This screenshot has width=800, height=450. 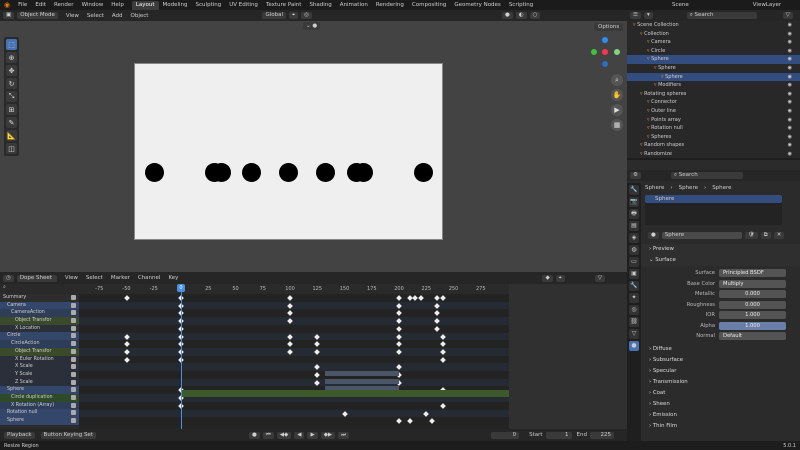 What do you see at coordinates (605, 64) in the screenshot?
I see `z-neg-axis-icon` at bounding box center [605, 64].